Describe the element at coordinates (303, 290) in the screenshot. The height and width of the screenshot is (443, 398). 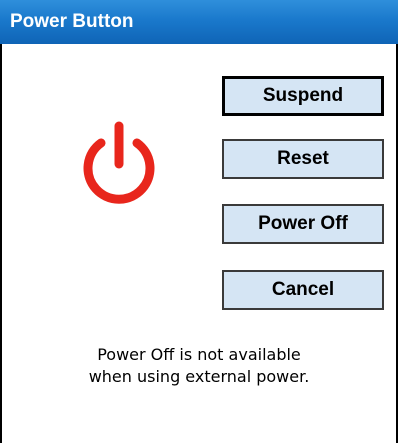
I see `cancel-button: Cancel` at that location.